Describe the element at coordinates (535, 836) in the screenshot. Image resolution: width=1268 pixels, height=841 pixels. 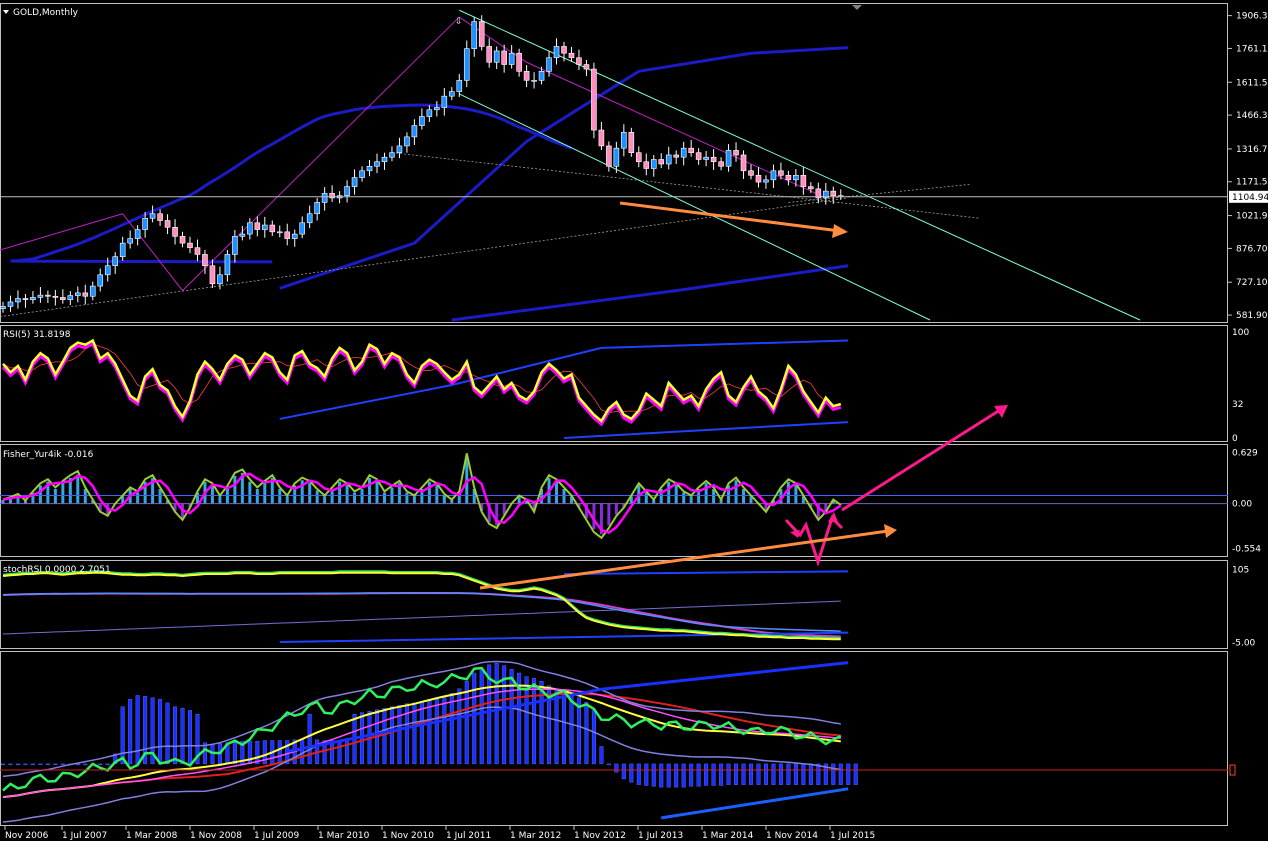
I see `time-tick-label: 1 Mar 2012` at that location.